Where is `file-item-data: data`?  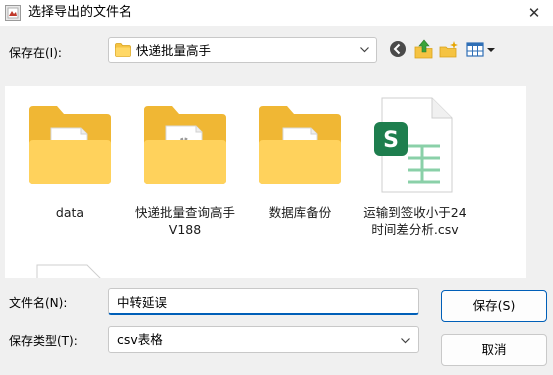
file-item-data: data is located at coordinates (70, 162).